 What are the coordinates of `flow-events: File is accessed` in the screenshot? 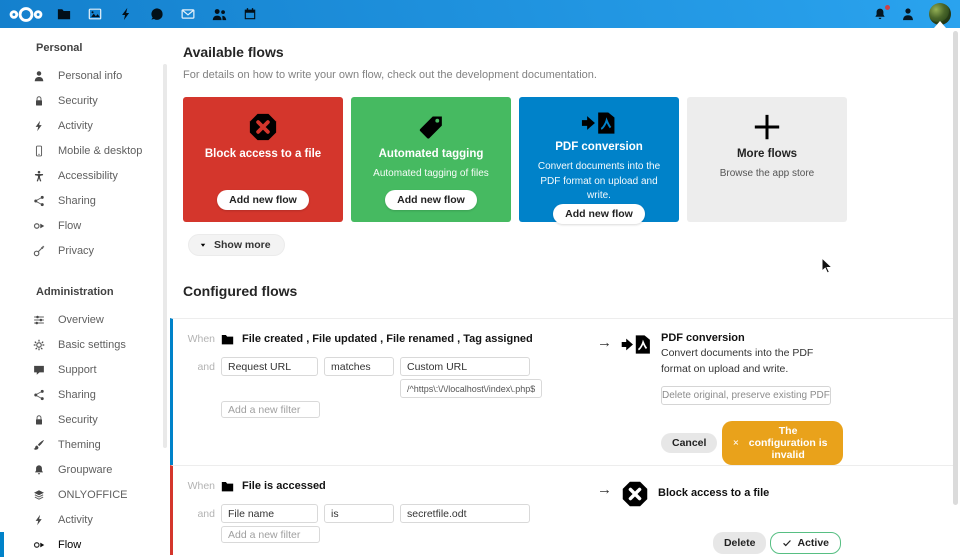 It's located at (284, 486).